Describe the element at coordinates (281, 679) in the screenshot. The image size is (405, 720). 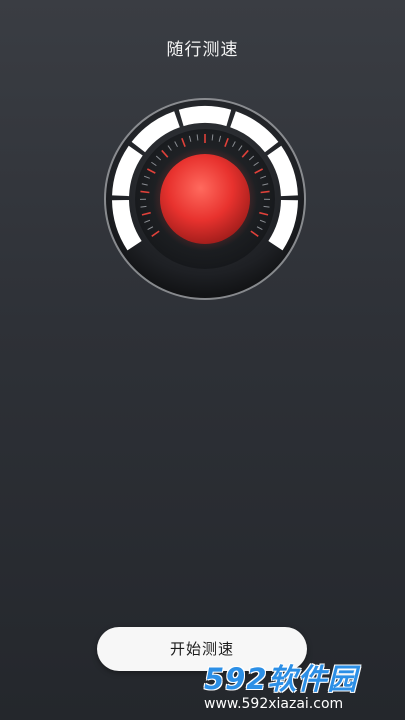
I see `watermark-brand: 592软件园` at that location.